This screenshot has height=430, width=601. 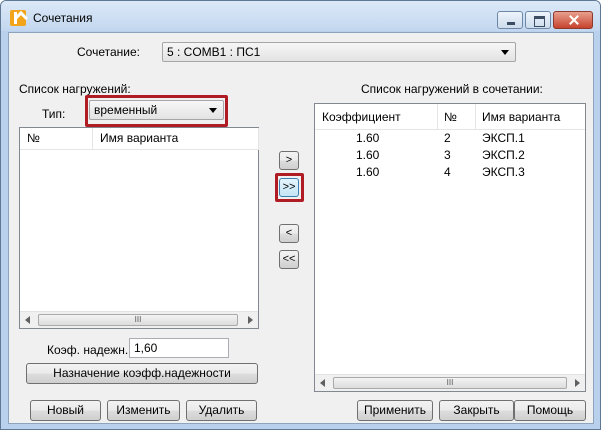 I want to click on new-button: Новый, so click(x=65, y=410).